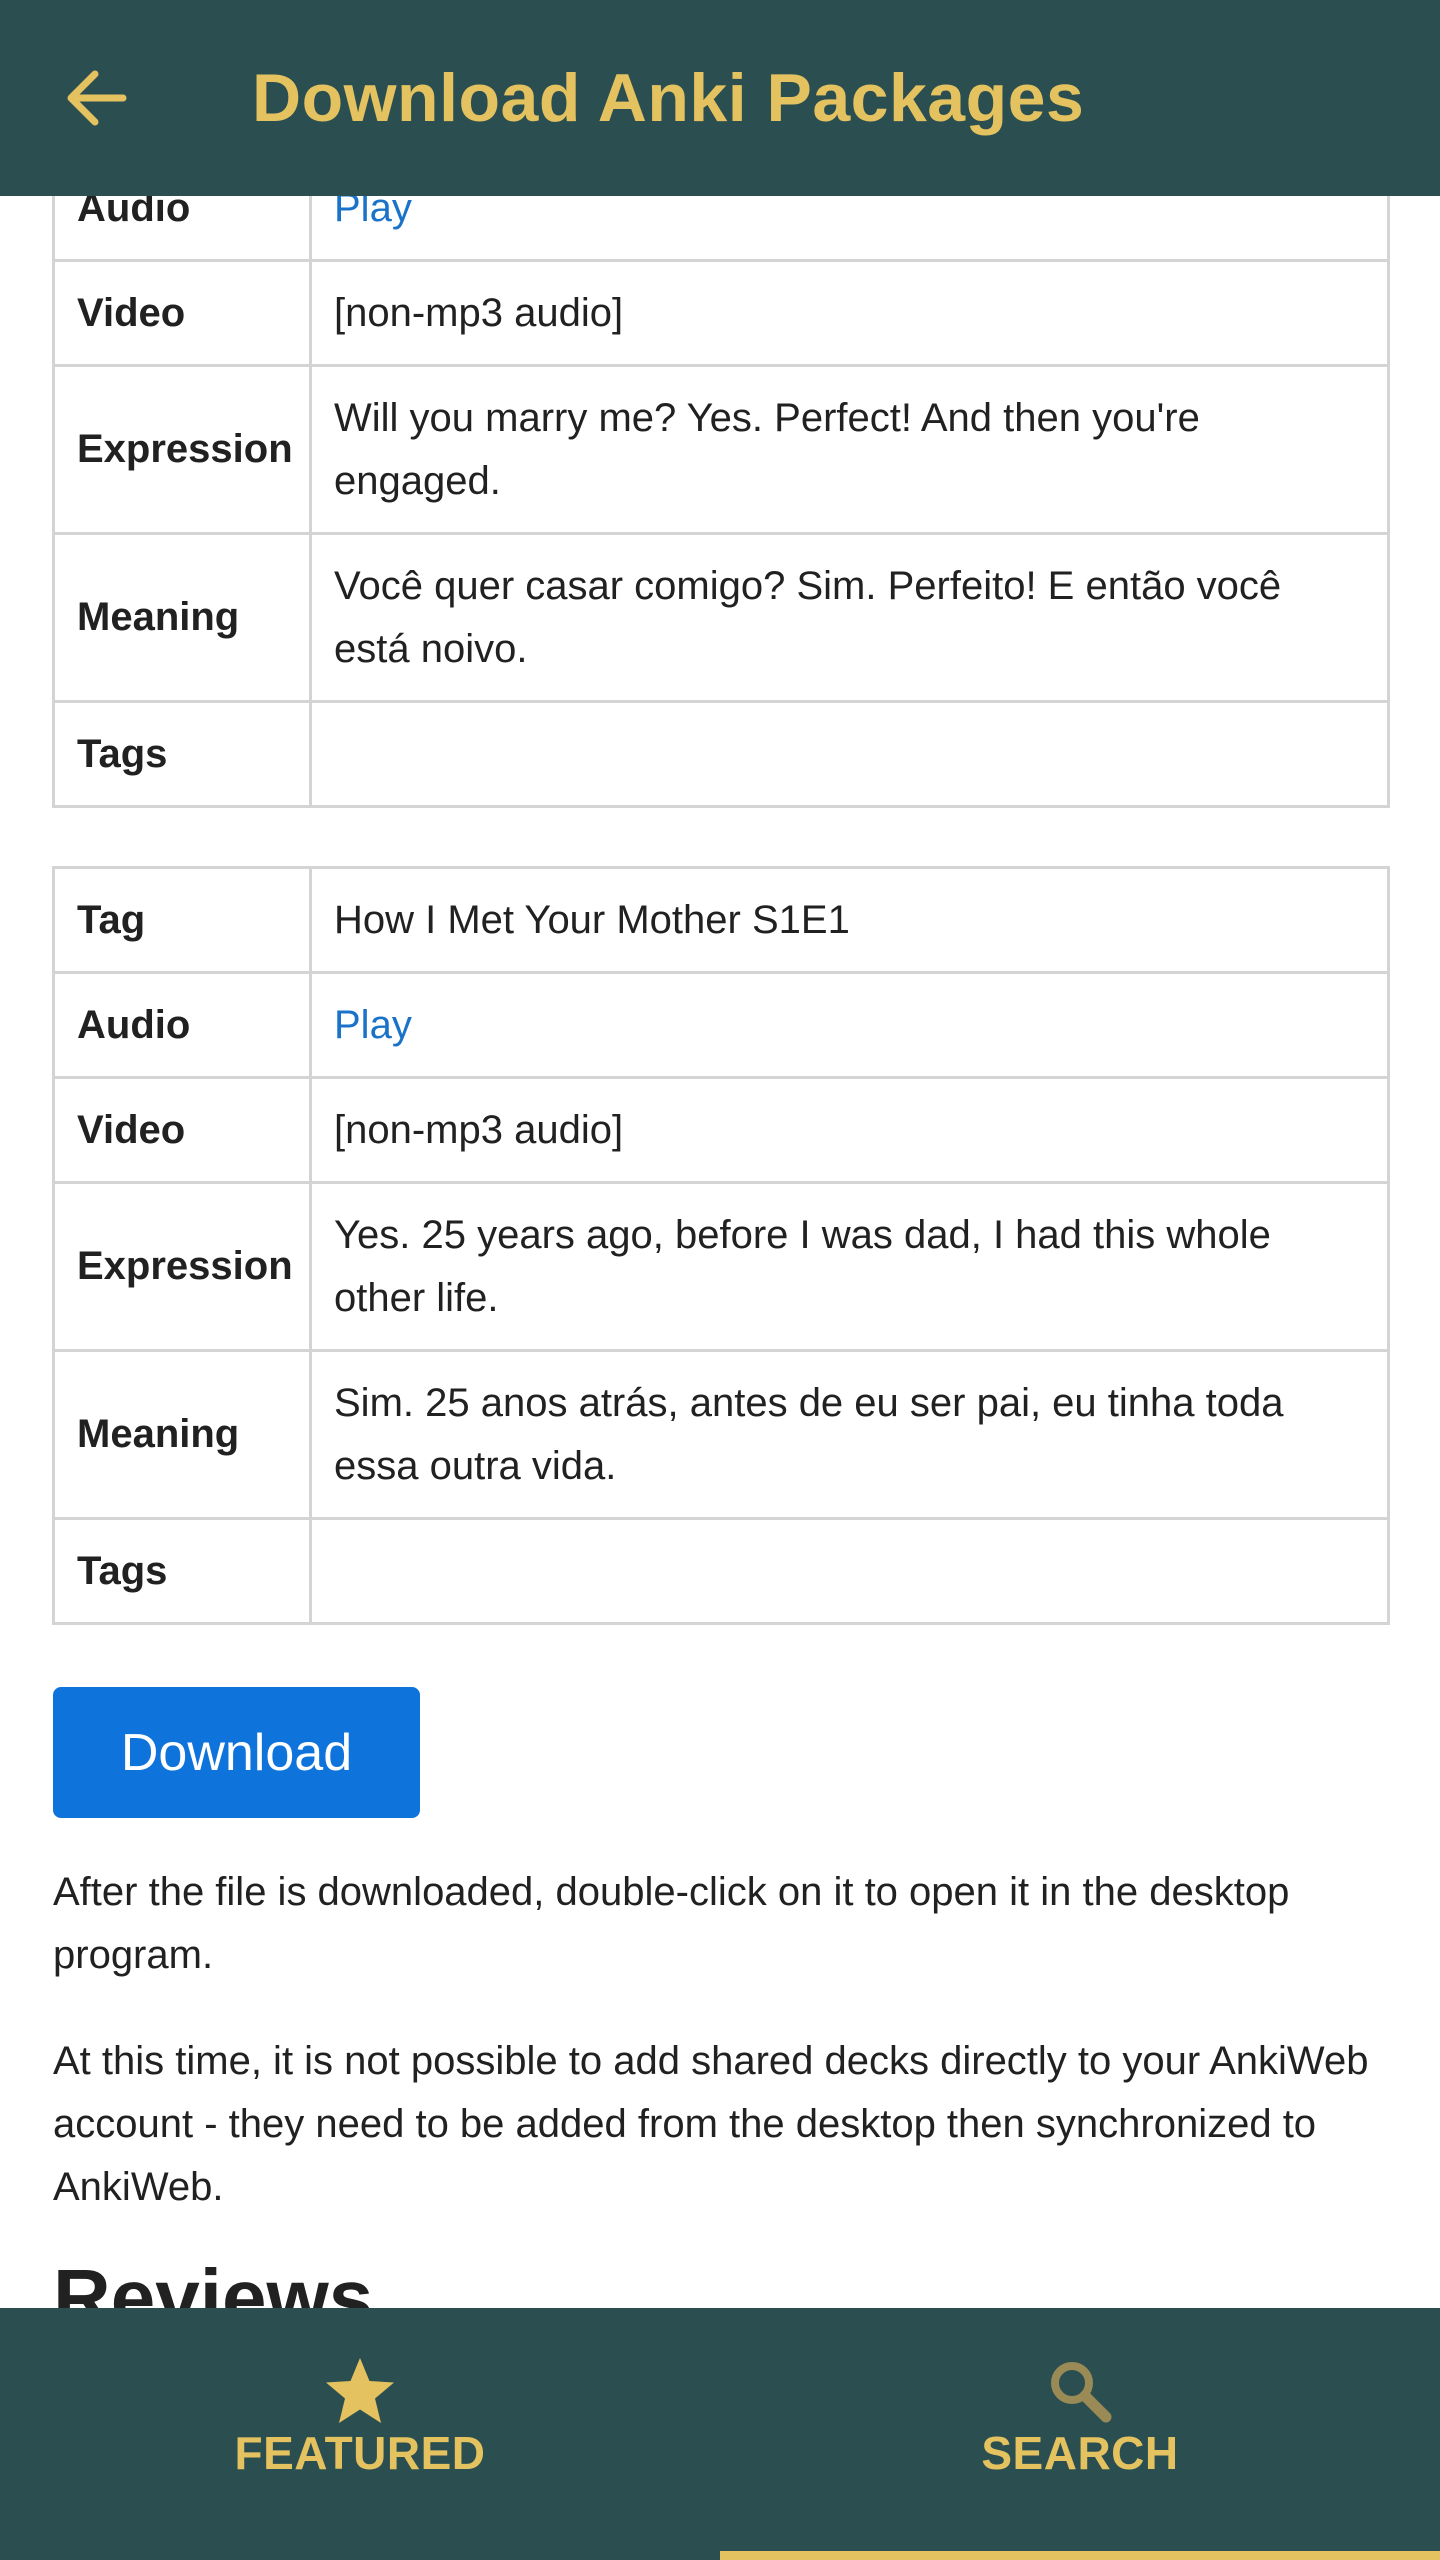 The width and height of the screenshot is (1440, 2560). I want to click on download-button: Download, so click(236, 1752).